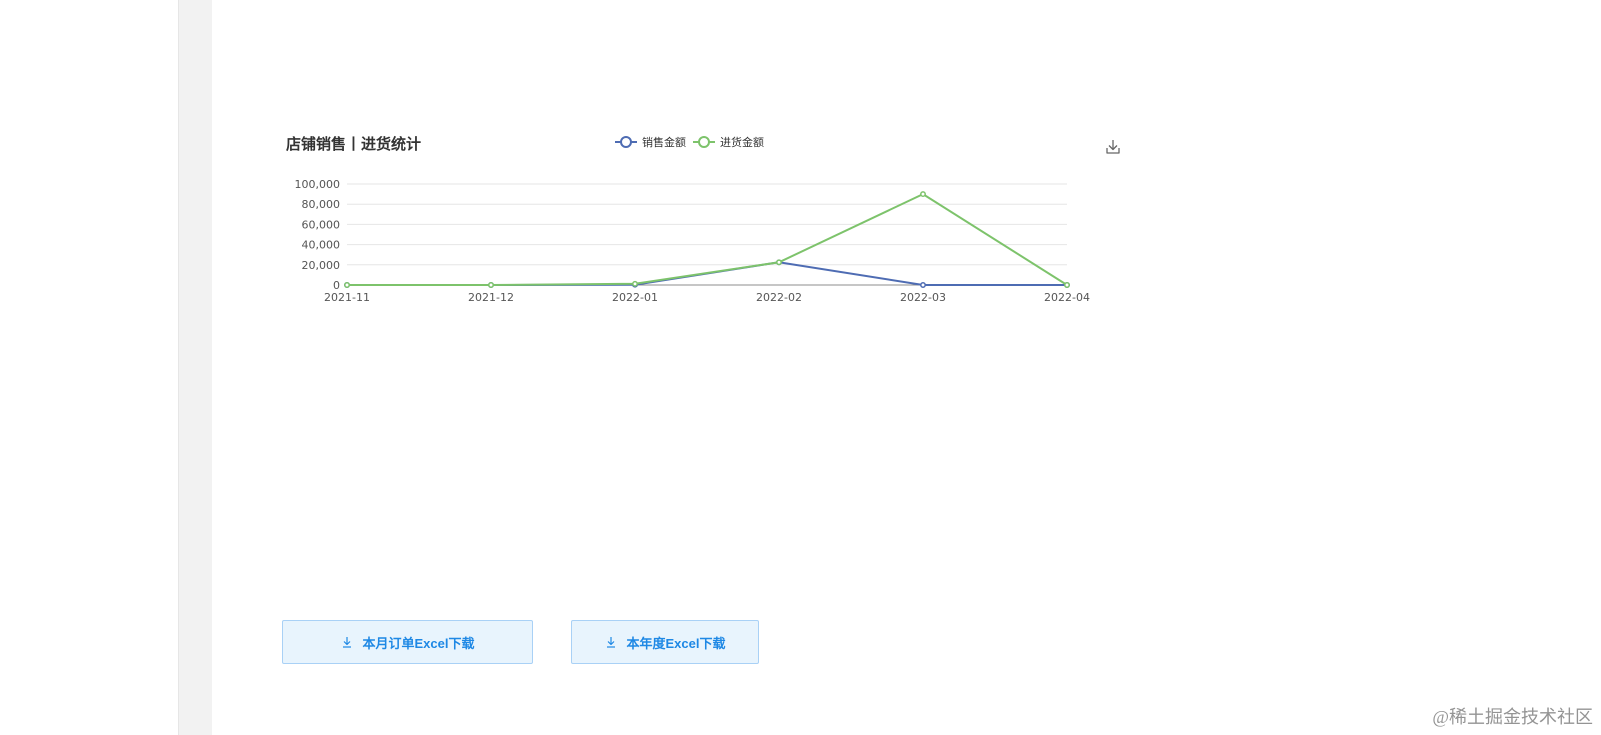 The image size is (1601, 735). Describe the element at coordinates (195, 367) in the screenshot. I see `left-rail` at that location.